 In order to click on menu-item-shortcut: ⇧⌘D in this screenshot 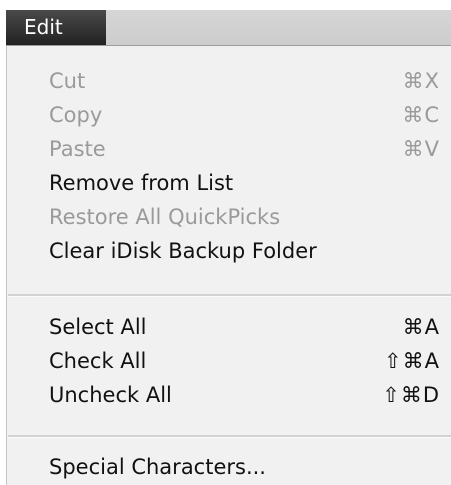, I will do `click(411, 395)`.